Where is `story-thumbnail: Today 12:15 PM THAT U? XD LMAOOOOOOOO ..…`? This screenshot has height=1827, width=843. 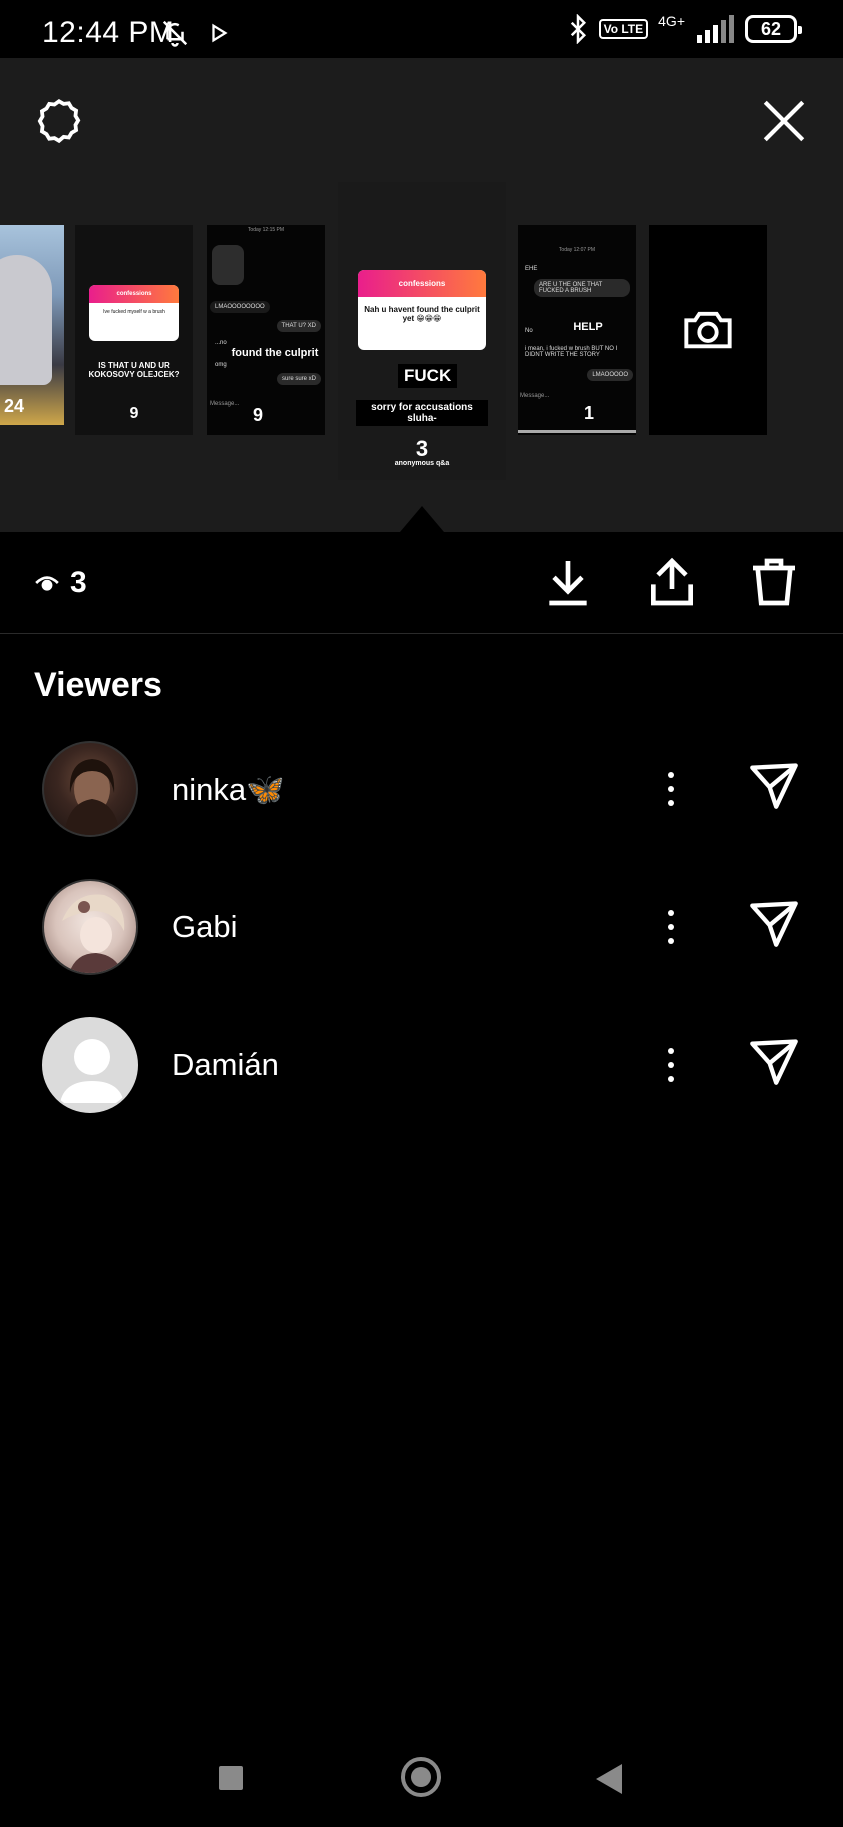
story-thumbnail: Today 12:15 PM THAT U? XD LMAOOOOOOOO ..… is located at coordinates (266, 330).